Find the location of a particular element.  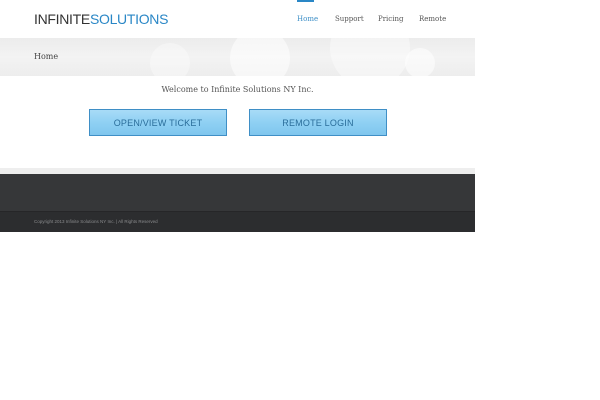

welcome-message: Welcome to Infinite Solutions NY Inc. is located at coordinates (237, 89).